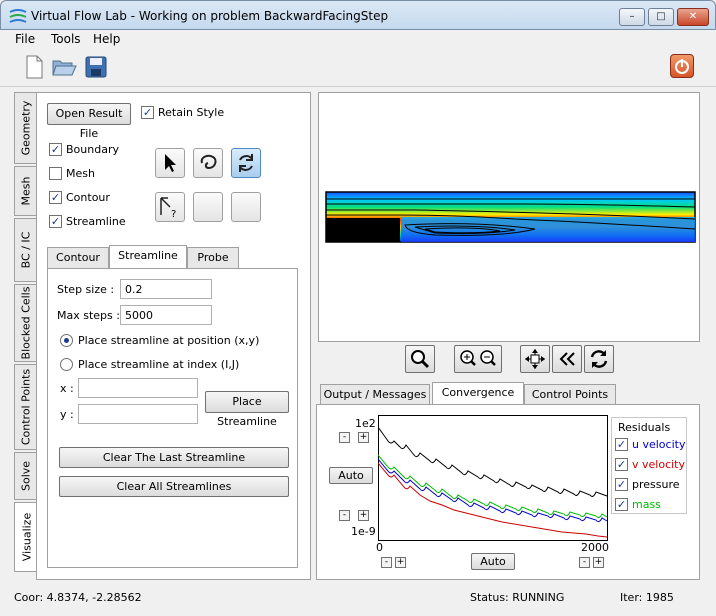  Describe the element at coordinates (88, 315) in the screenshot. I see `max-steps-label: Max steps :` at that location.